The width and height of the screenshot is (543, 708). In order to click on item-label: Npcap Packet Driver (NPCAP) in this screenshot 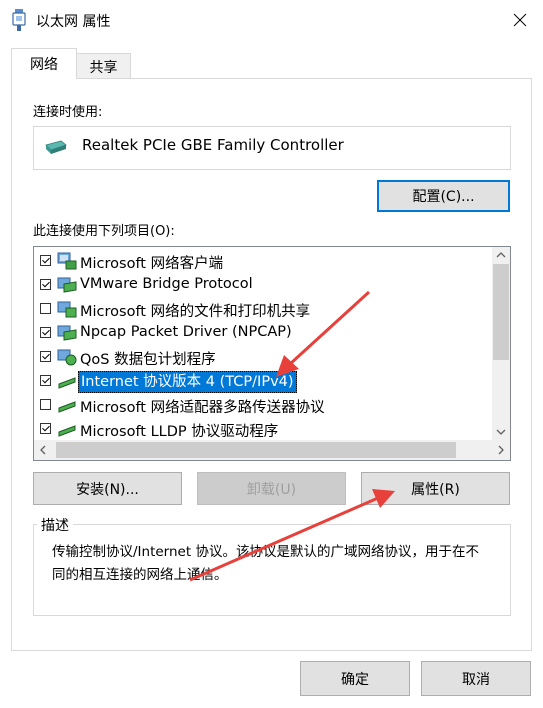, I will do `click(186, 332)`.